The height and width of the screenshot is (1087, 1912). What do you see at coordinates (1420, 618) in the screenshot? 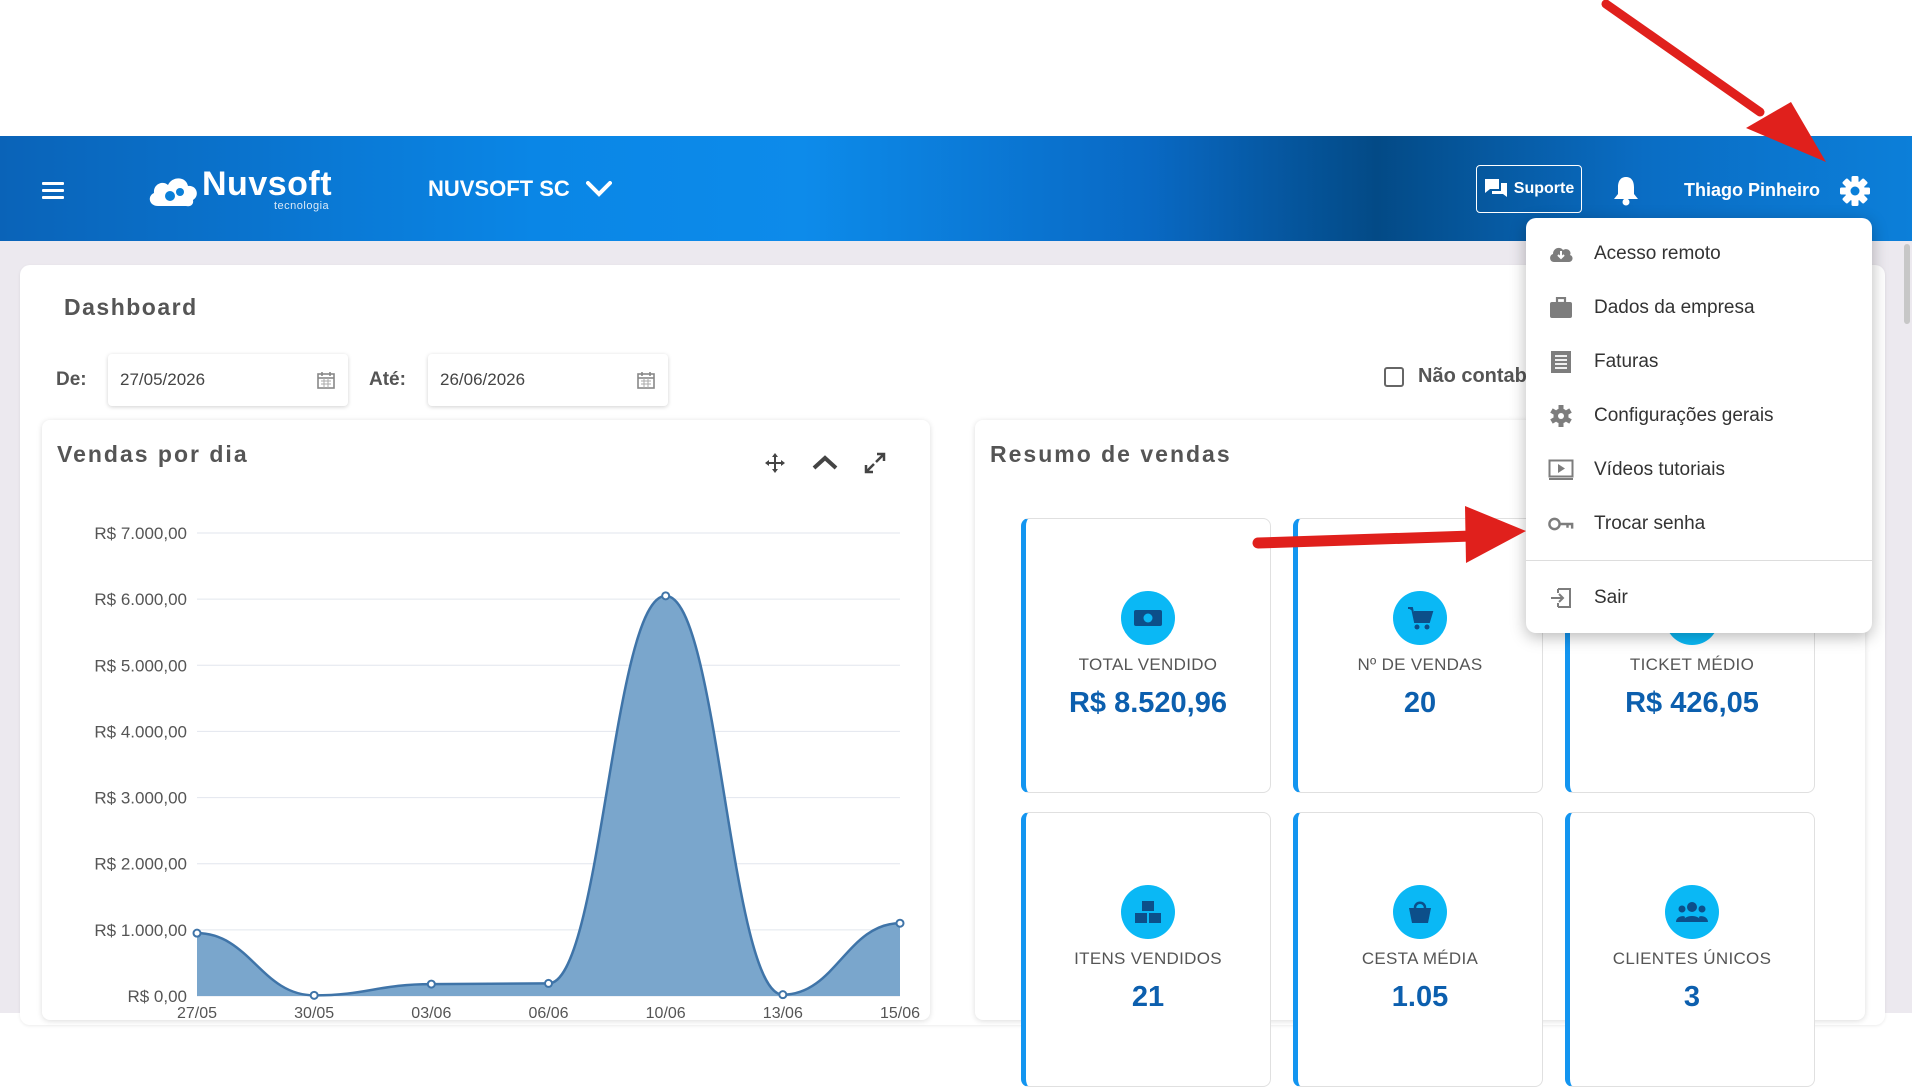
I see `cart-icon` at bounding box center [1420, 618].